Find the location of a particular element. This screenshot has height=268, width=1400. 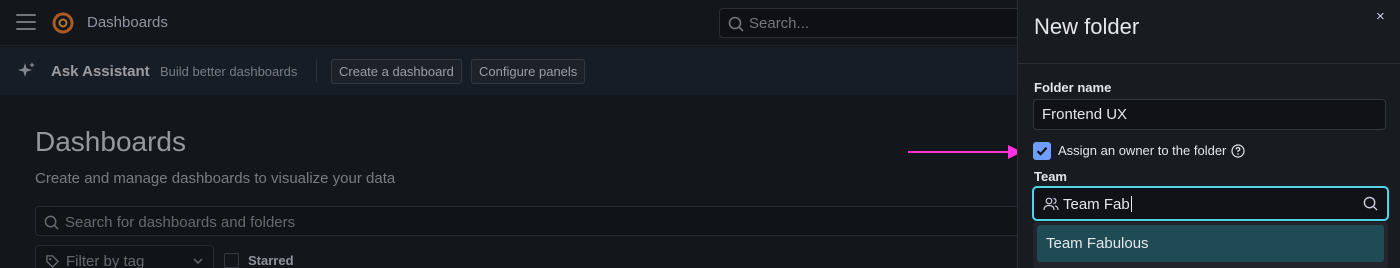

configure-panels-chip: Configure panels is located at coordinates (528, 71).